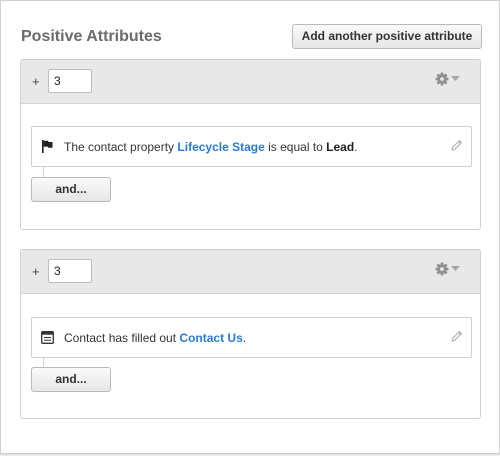 The height and width of the screenshot is (456, 500). What do you see at coordinates (210, 338) in the screenshot?
I see `form-link: Contact Us` at bounding box center [210, 338].